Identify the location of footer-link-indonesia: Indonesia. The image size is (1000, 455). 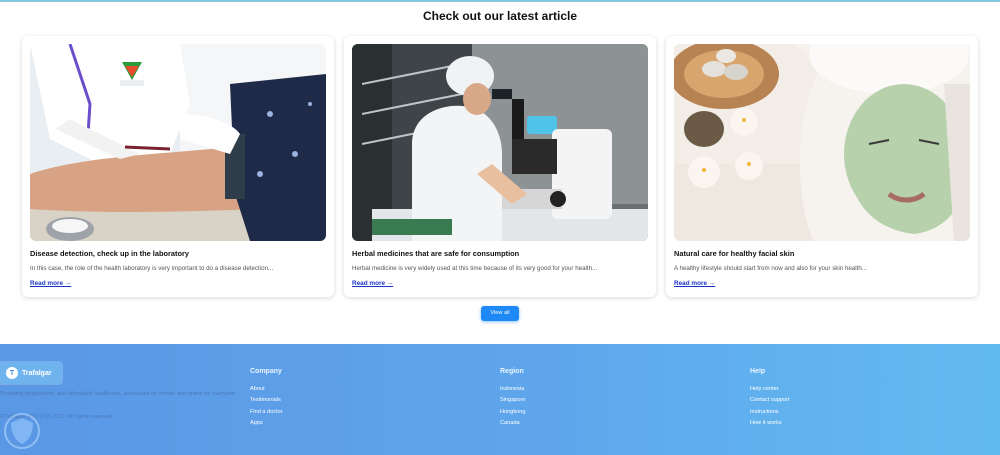
(513, 389).